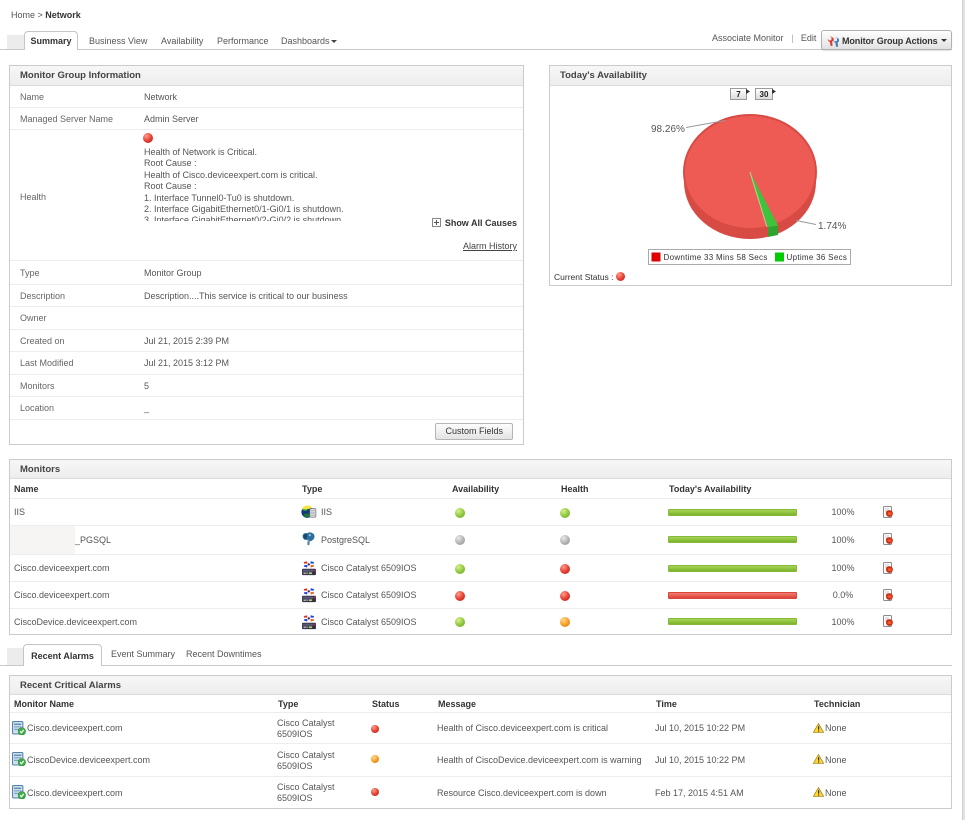  Describe the element at coordinates (716, 257) in the screenshot. I see `svg-text: Downtime 33 Mins 58 Secs` at that location.